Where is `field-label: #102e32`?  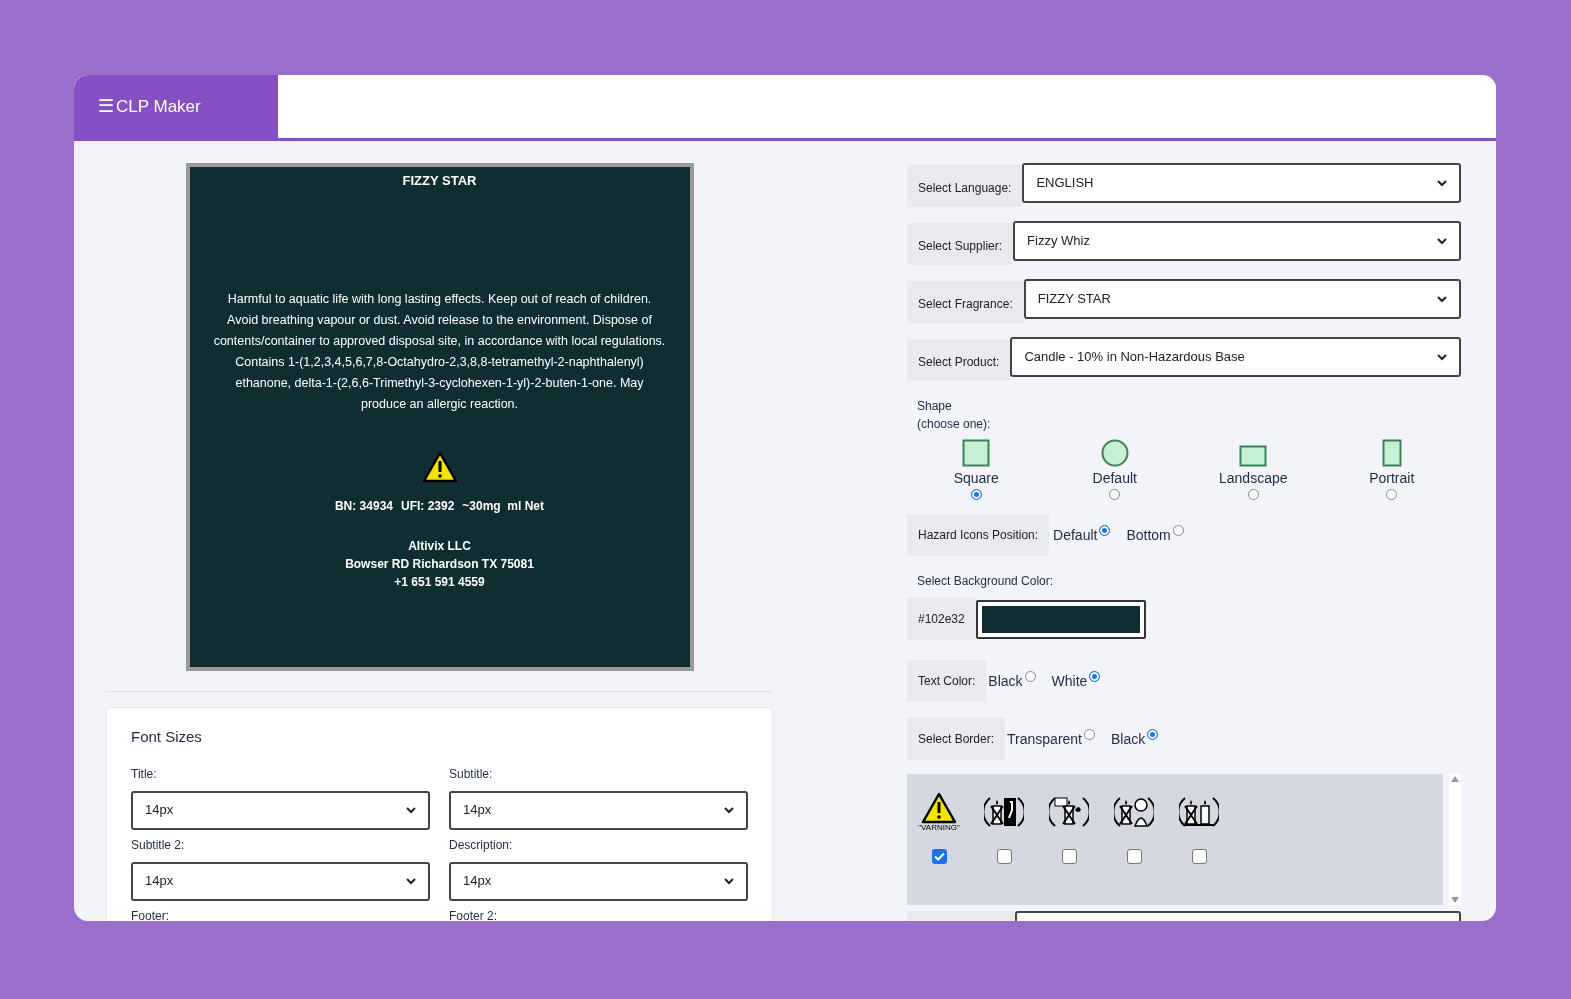 field-label: #102e32 is located at coordinates (941, 619).